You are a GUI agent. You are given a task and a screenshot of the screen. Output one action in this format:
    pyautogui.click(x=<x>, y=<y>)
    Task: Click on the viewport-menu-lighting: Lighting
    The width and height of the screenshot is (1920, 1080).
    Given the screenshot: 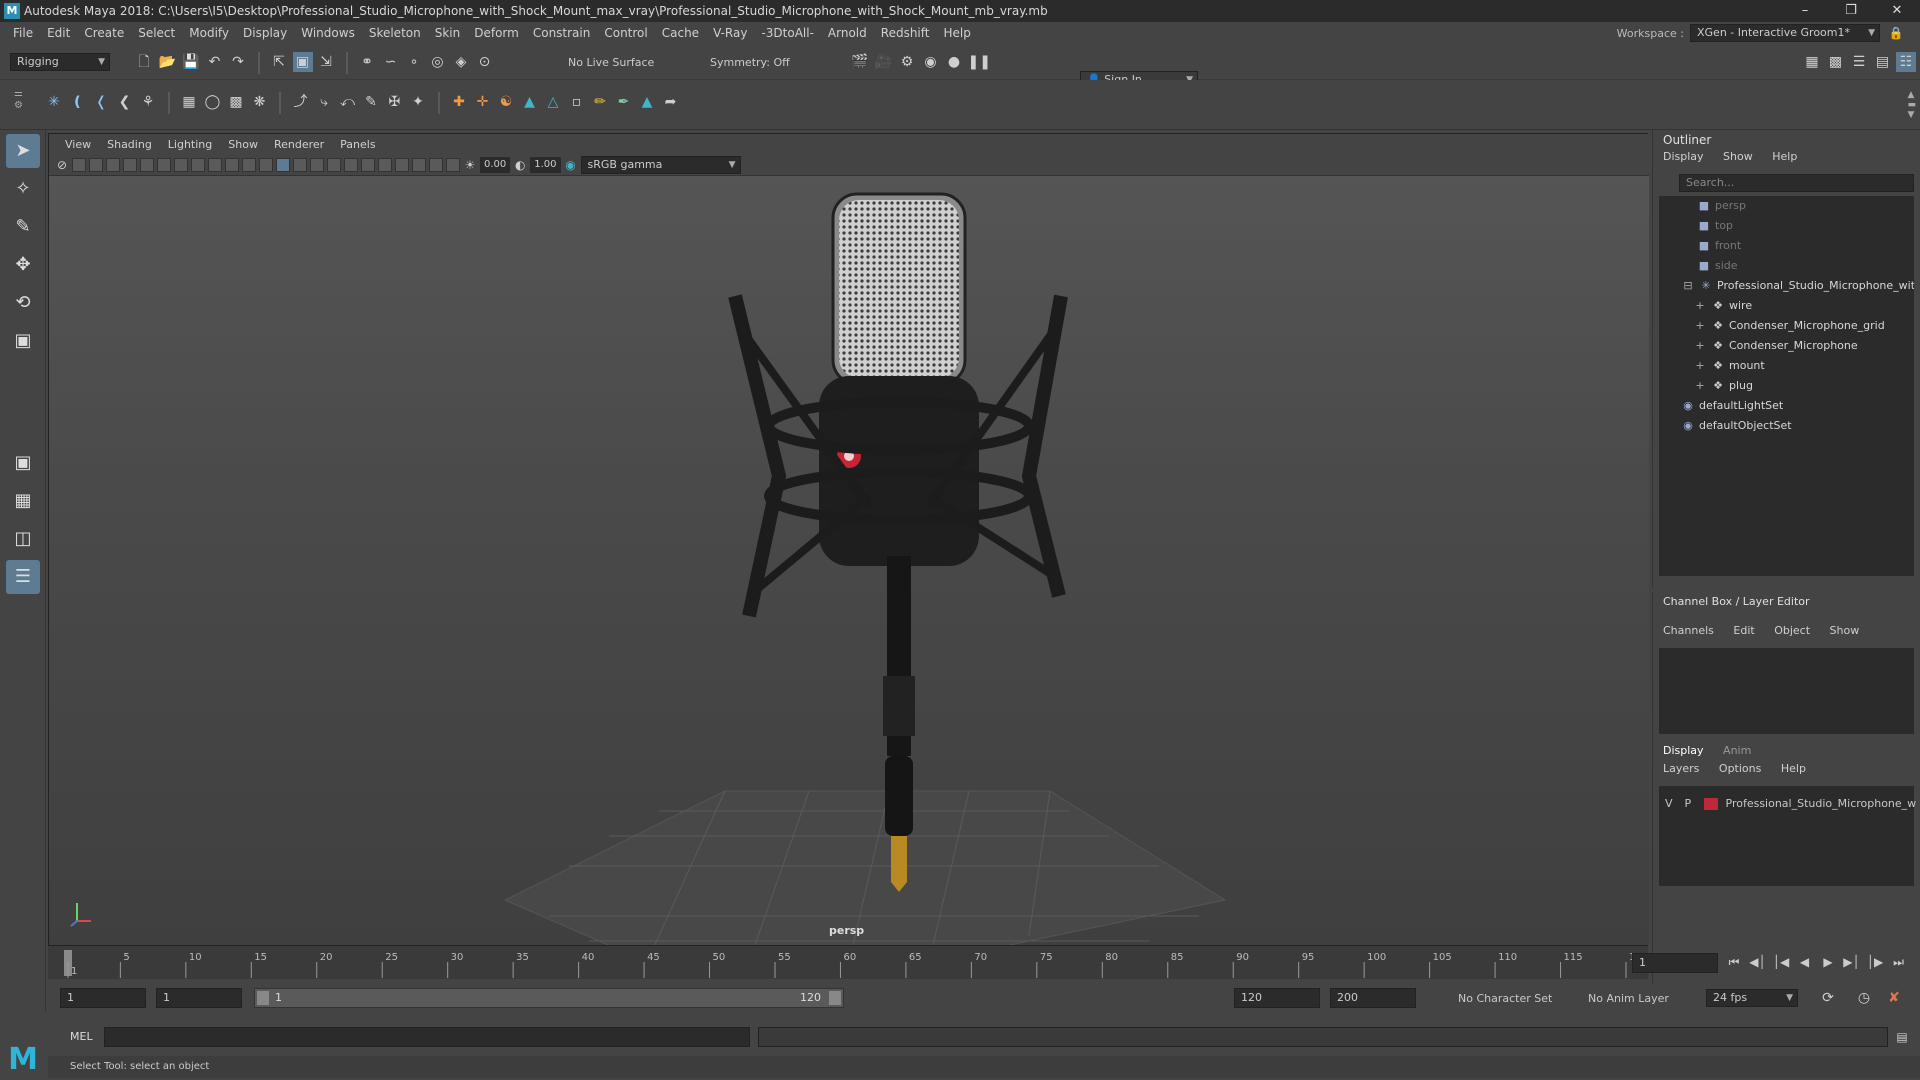 What is the action you would take?
    pyautogui.click(x=190, y=144)
    